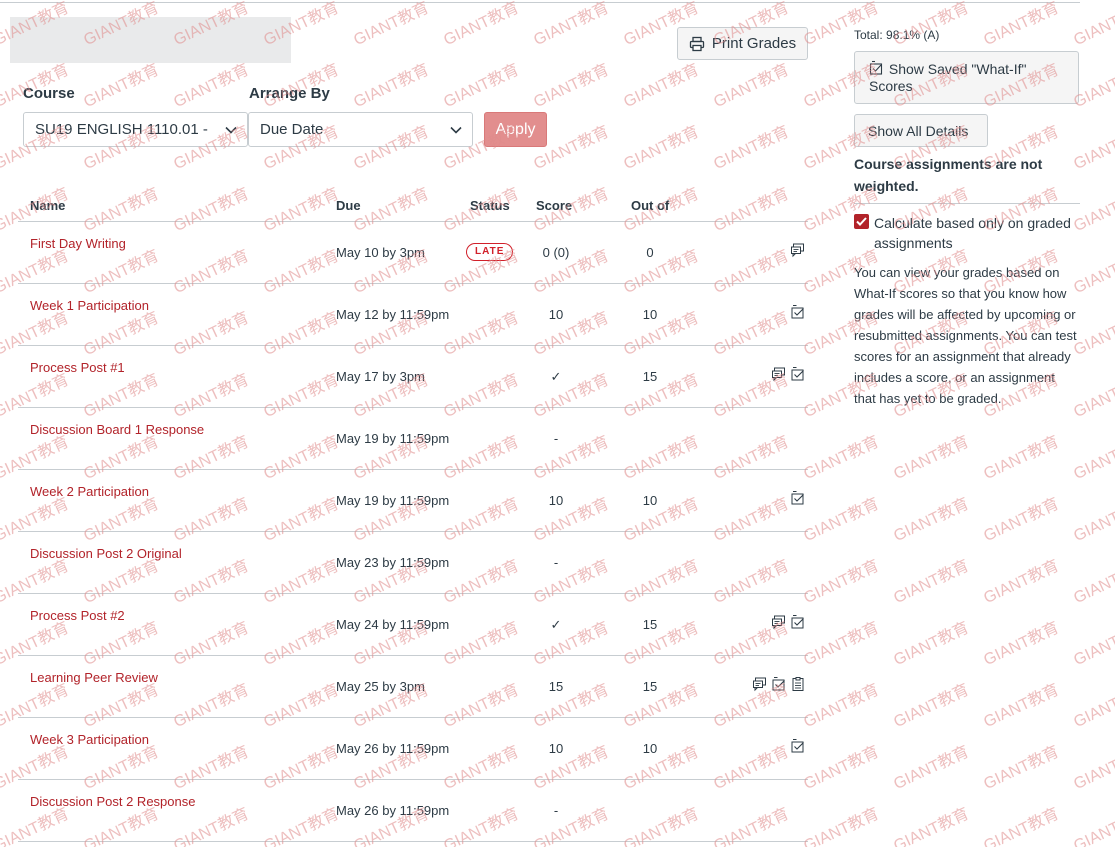 The width and height of the screenshot is (1115, 847). Describe the element at coordinates (393, 624) in the screenshot. I see `due-date: May 24 by 11:59pm` at that location.